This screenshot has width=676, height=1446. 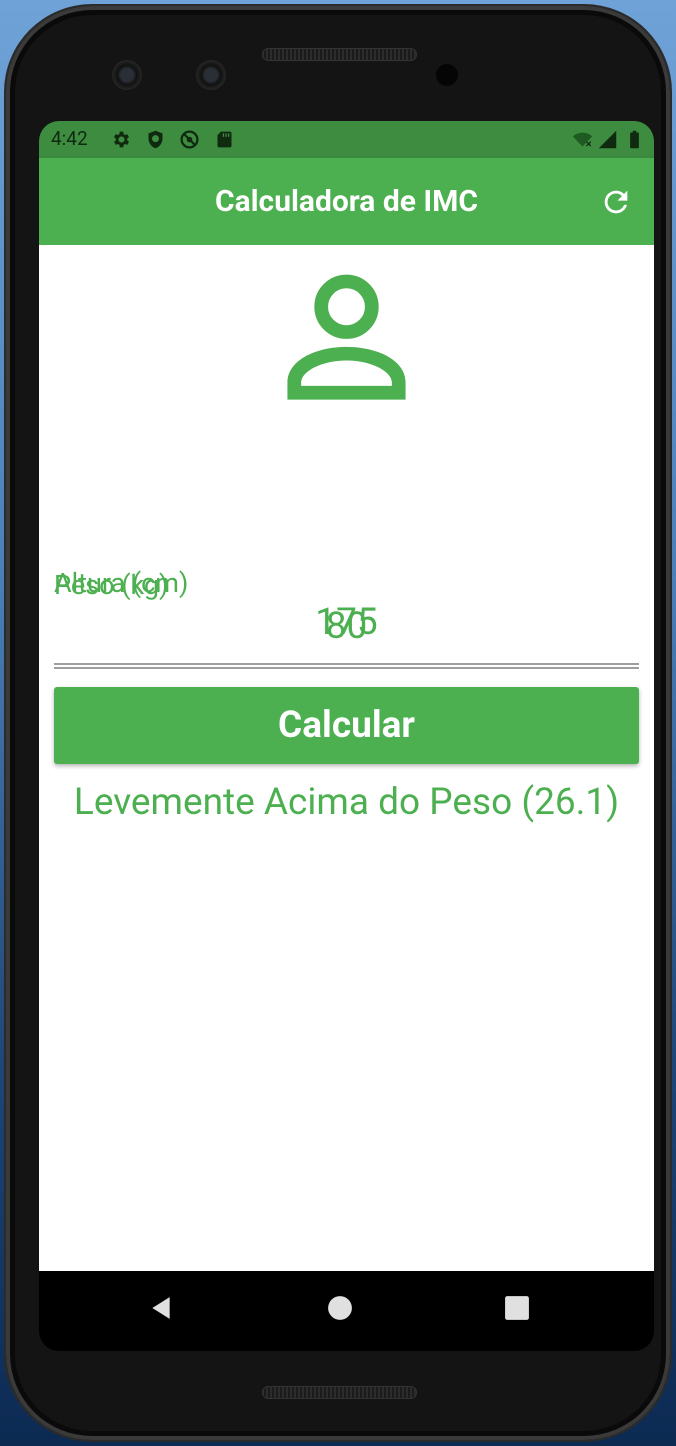 What do you see at coordinates (346, 139) in the screenshot?
I see `status-bar: 4:42` at bounding box center [346, 139].